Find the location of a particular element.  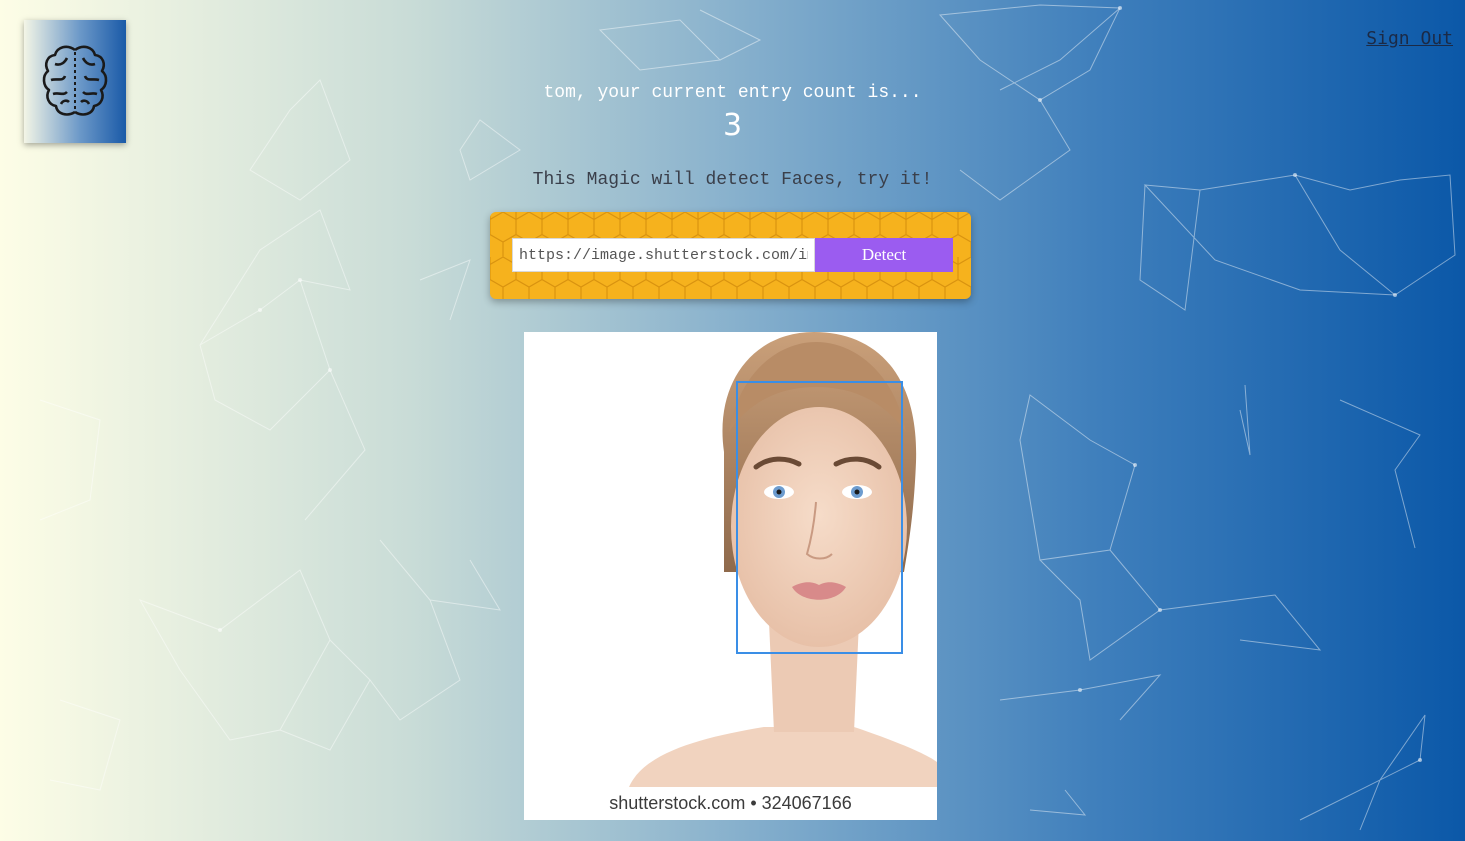

image-link-form: Detect is located at coordinates (730, 255).